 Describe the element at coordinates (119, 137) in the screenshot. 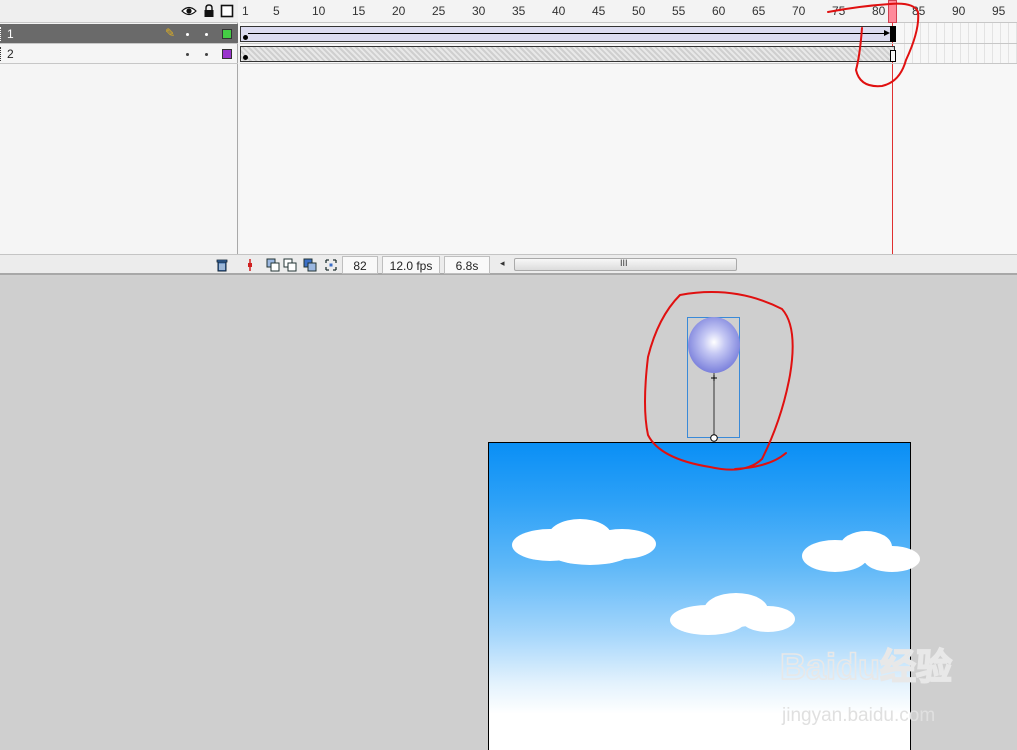

I see `layer-pane: 1 ✎ 2` at that location.